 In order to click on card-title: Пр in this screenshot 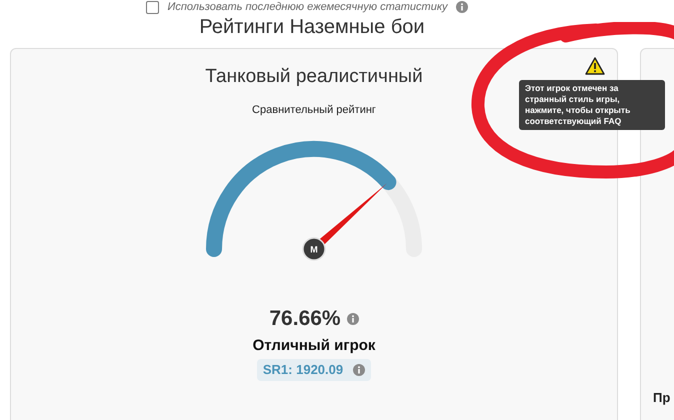, I will do `click(662, 397)`.